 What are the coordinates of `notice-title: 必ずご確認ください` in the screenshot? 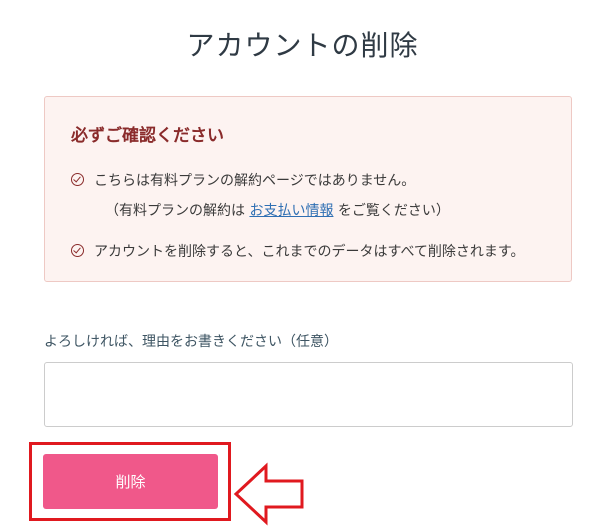 It's located at (147, 136).